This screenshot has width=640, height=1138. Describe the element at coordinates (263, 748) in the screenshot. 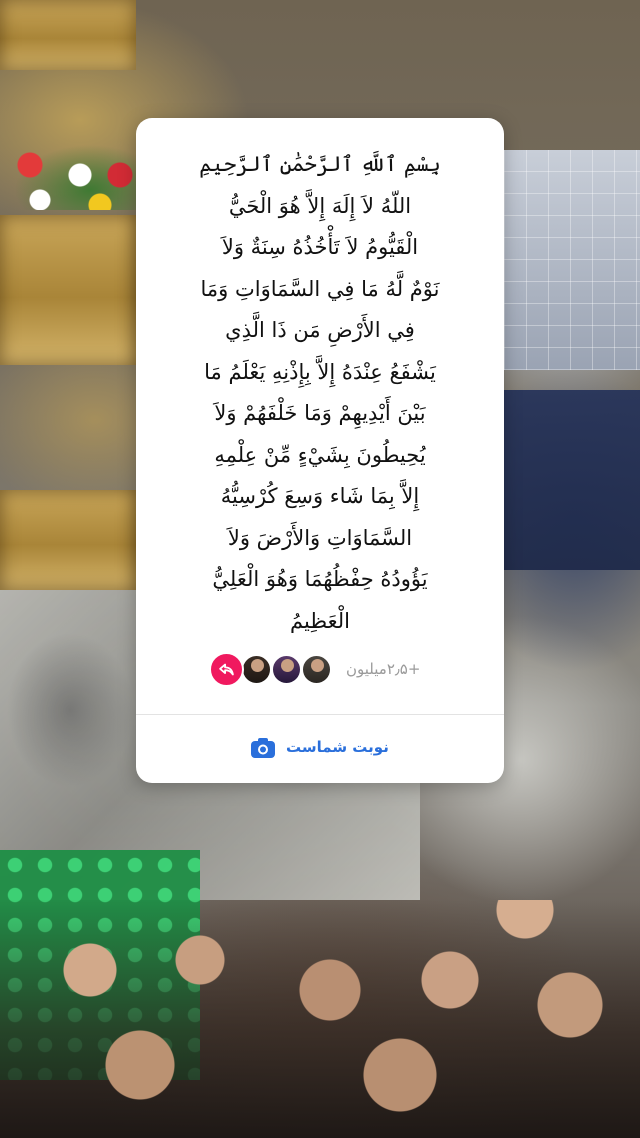

I see `camera-icon` at that location.